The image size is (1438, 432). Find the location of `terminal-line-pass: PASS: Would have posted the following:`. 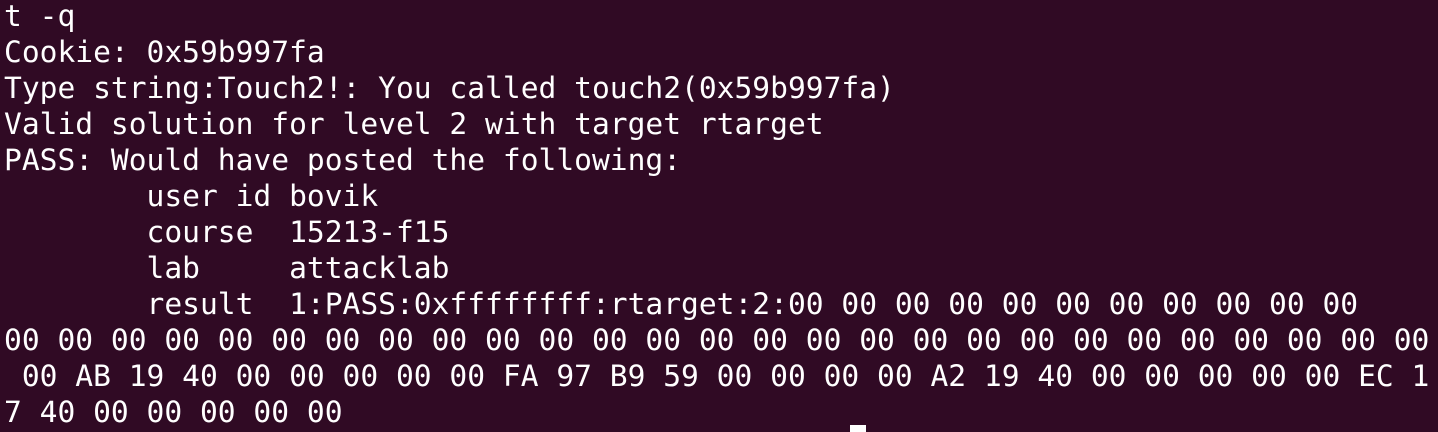

terminal-line-pass: PASS: Would have posted the following: is located at coordinates (343, 160).